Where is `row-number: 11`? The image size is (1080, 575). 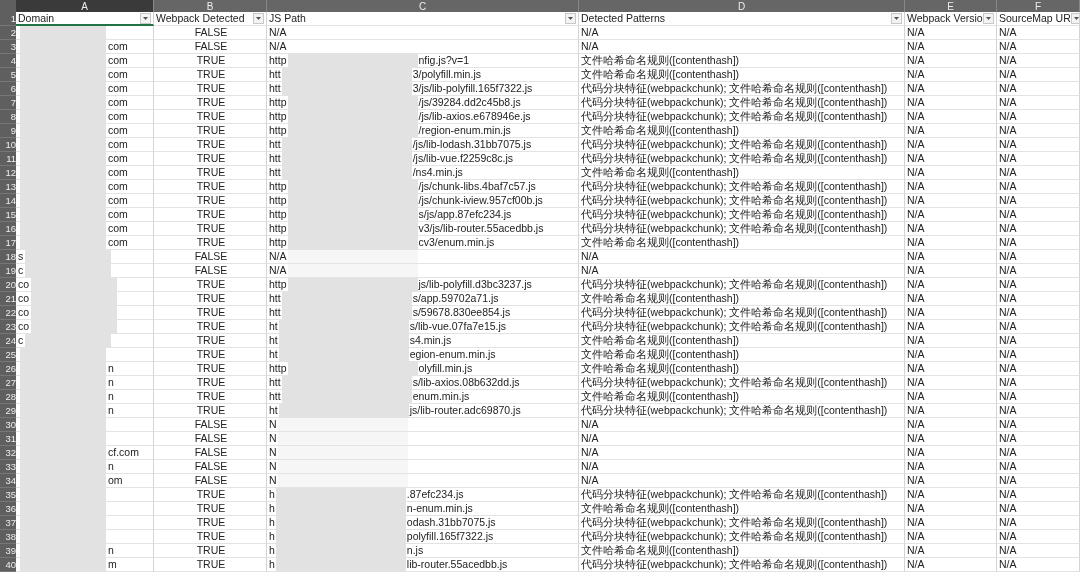 row-number: 11 is located at coordinates (8, 159).